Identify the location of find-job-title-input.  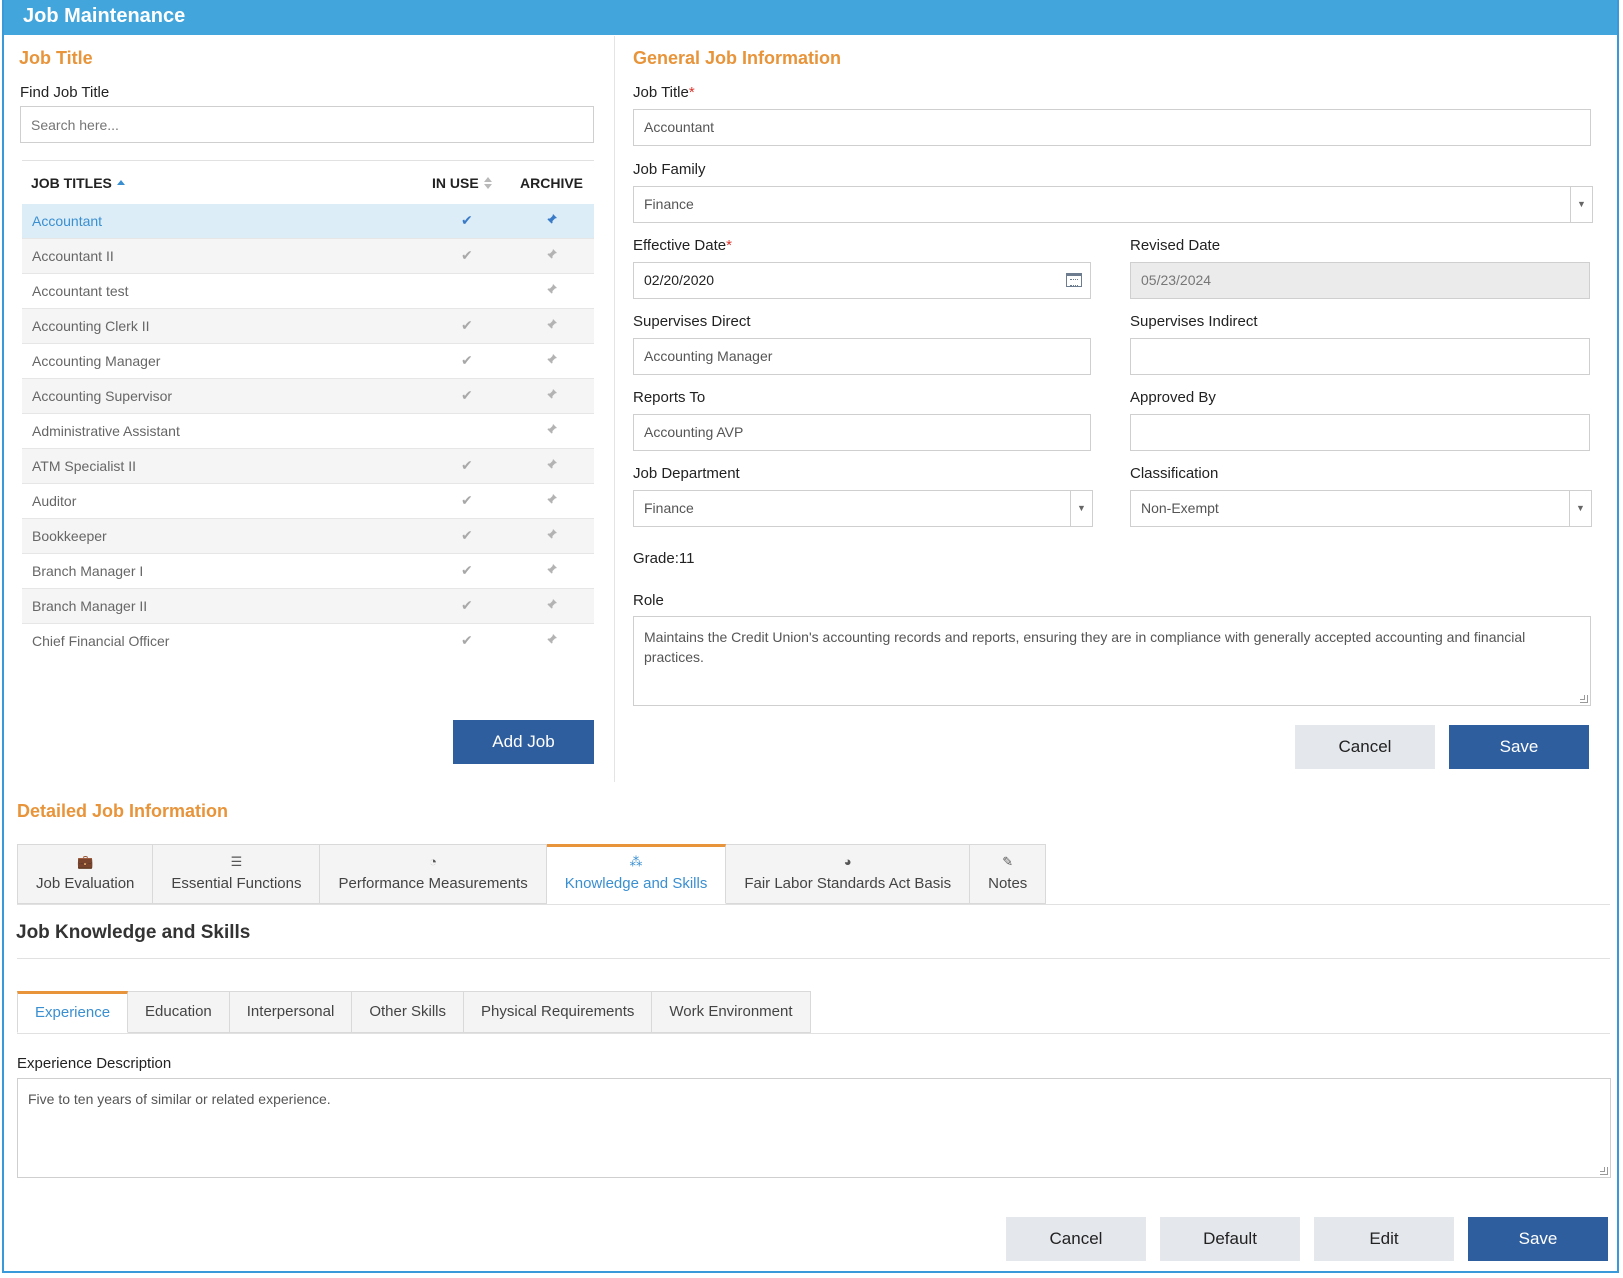
(307, 124).